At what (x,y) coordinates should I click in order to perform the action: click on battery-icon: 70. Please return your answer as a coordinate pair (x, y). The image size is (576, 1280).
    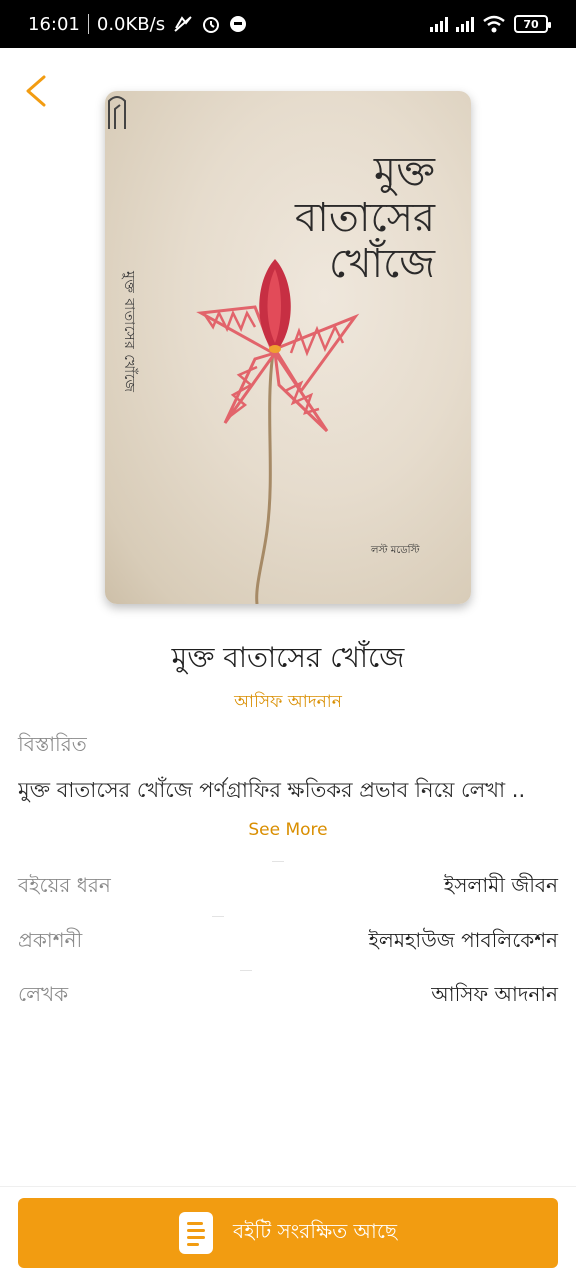
    Looking at the image, I should click on (532, 24).